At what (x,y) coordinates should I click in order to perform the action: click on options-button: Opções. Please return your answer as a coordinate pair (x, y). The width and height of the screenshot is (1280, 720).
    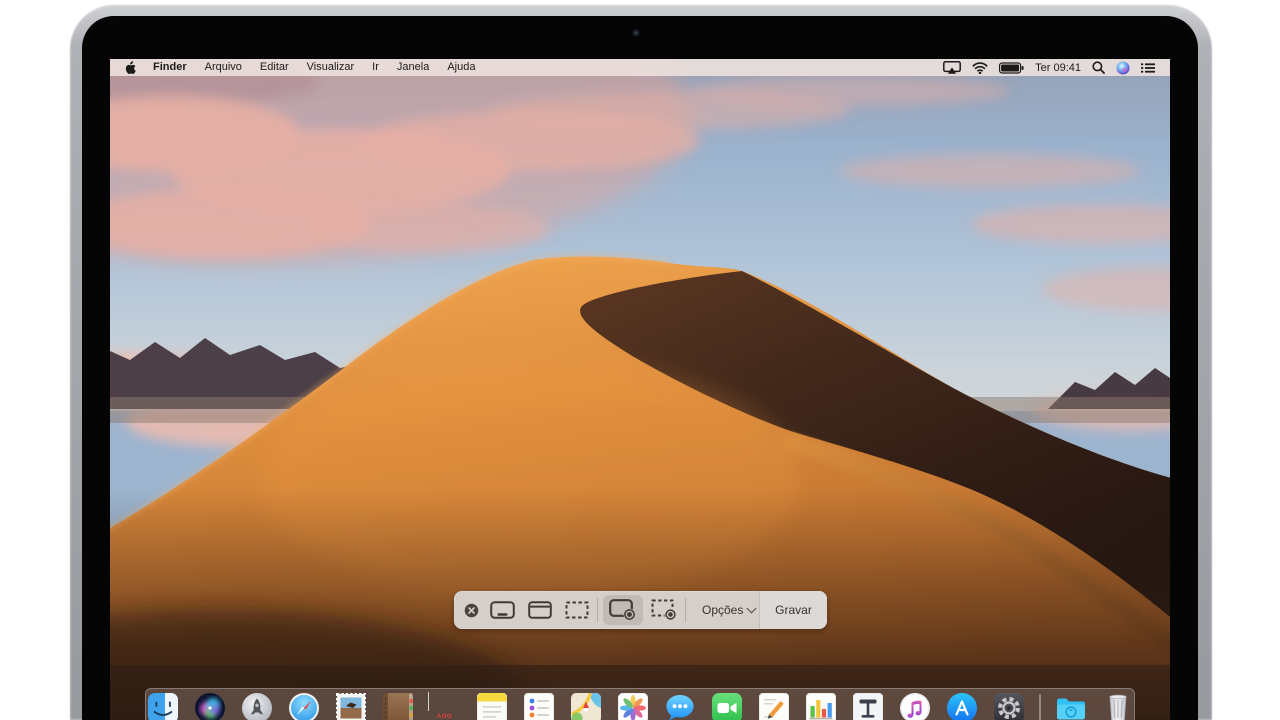
    Looking at the image, I should click on (726, 610).